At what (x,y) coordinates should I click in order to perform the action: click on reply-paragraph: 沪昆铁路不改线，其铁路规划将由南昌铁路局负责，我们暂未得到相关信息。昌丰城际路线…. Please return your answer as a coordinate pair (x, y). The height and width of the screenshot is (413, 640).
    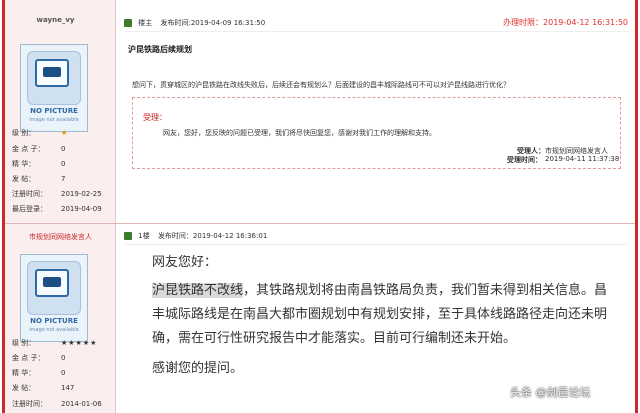
    Looking at the image, I should click on (382, 315).